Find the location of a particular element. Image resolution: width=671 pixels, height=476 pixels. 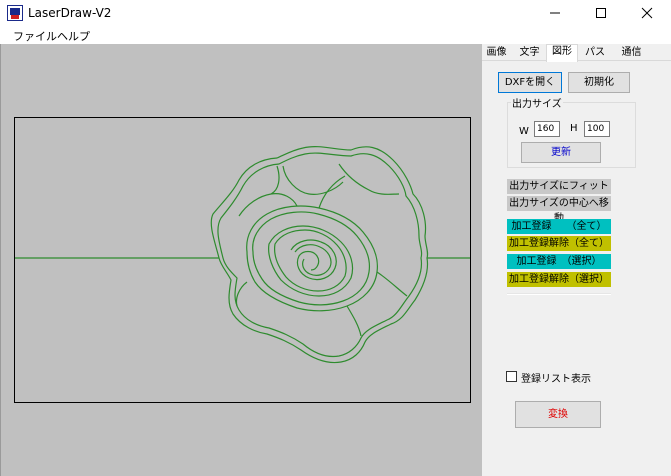

tab-shape: 図形 is located at coordinates (562, 53).